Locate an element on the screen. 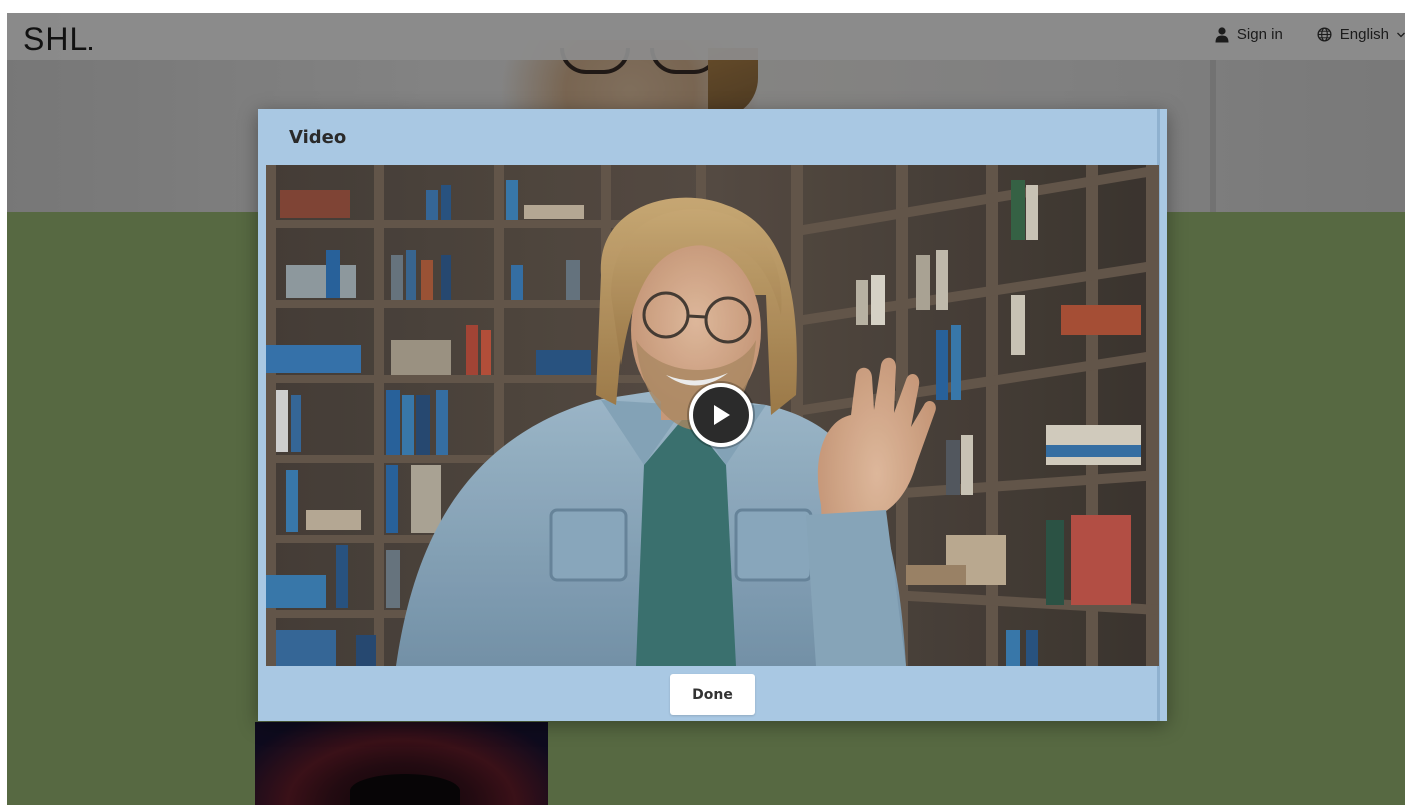 This screenshot has height=805, width=1405. play-icon is located at coordinates (721, 415).